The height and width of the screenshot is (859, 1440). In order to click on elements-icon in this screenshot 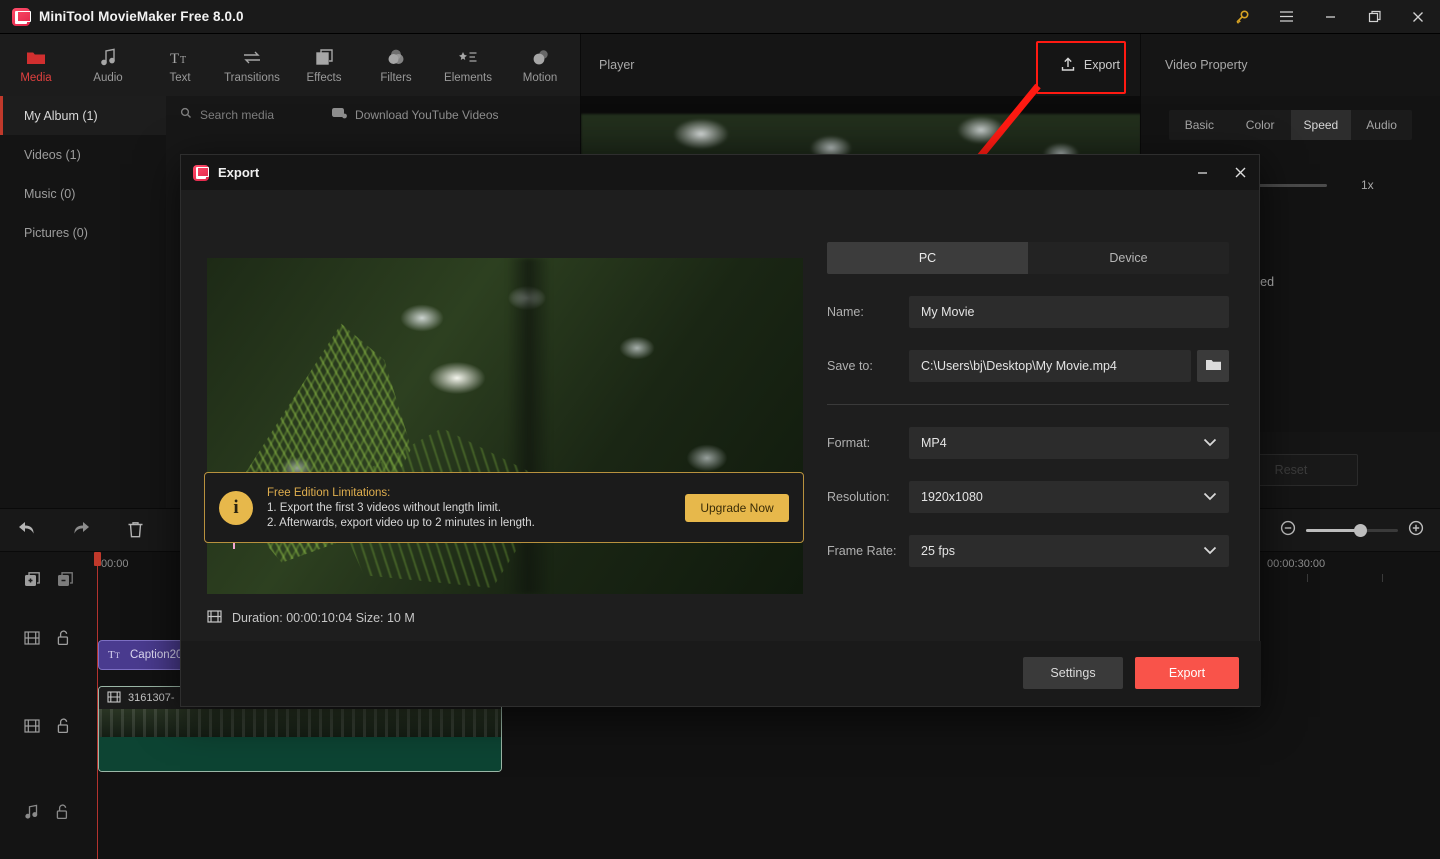, I will do `click(468, 56)`.